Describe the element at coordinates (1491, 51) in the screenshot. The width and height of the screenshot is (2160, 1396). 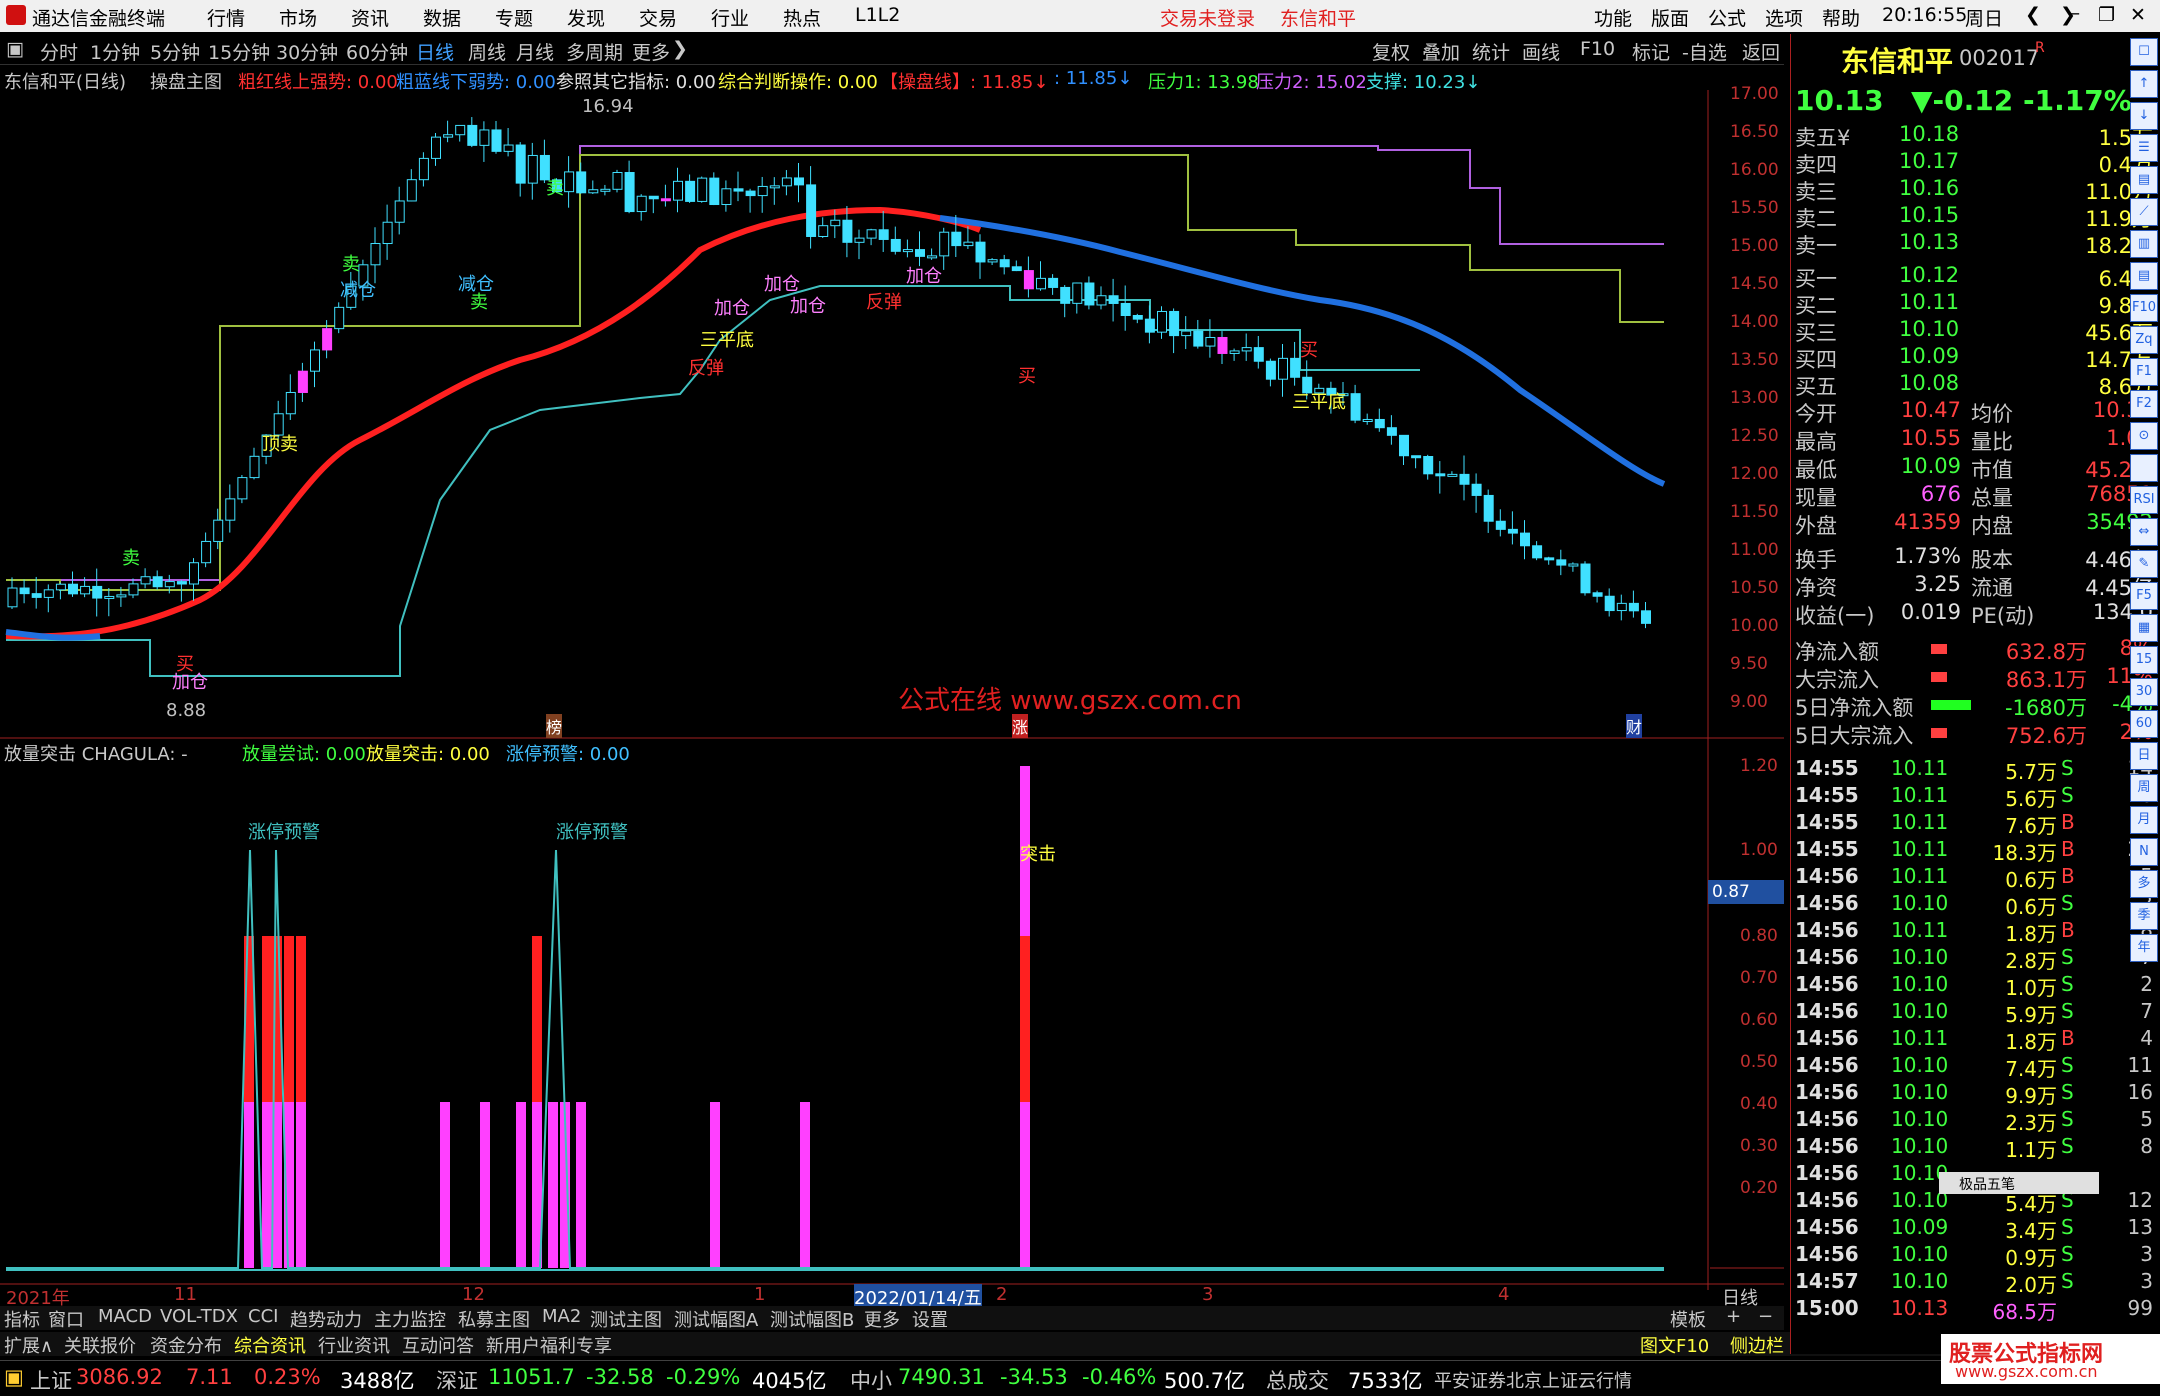
I see `tool-tongji: 统计` at that location.